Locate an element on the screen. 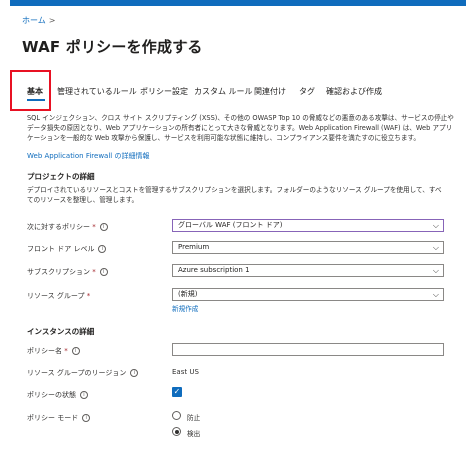  frontdoor-tier-label: フロント ドア レベル i is located at coordinates (67, 249).